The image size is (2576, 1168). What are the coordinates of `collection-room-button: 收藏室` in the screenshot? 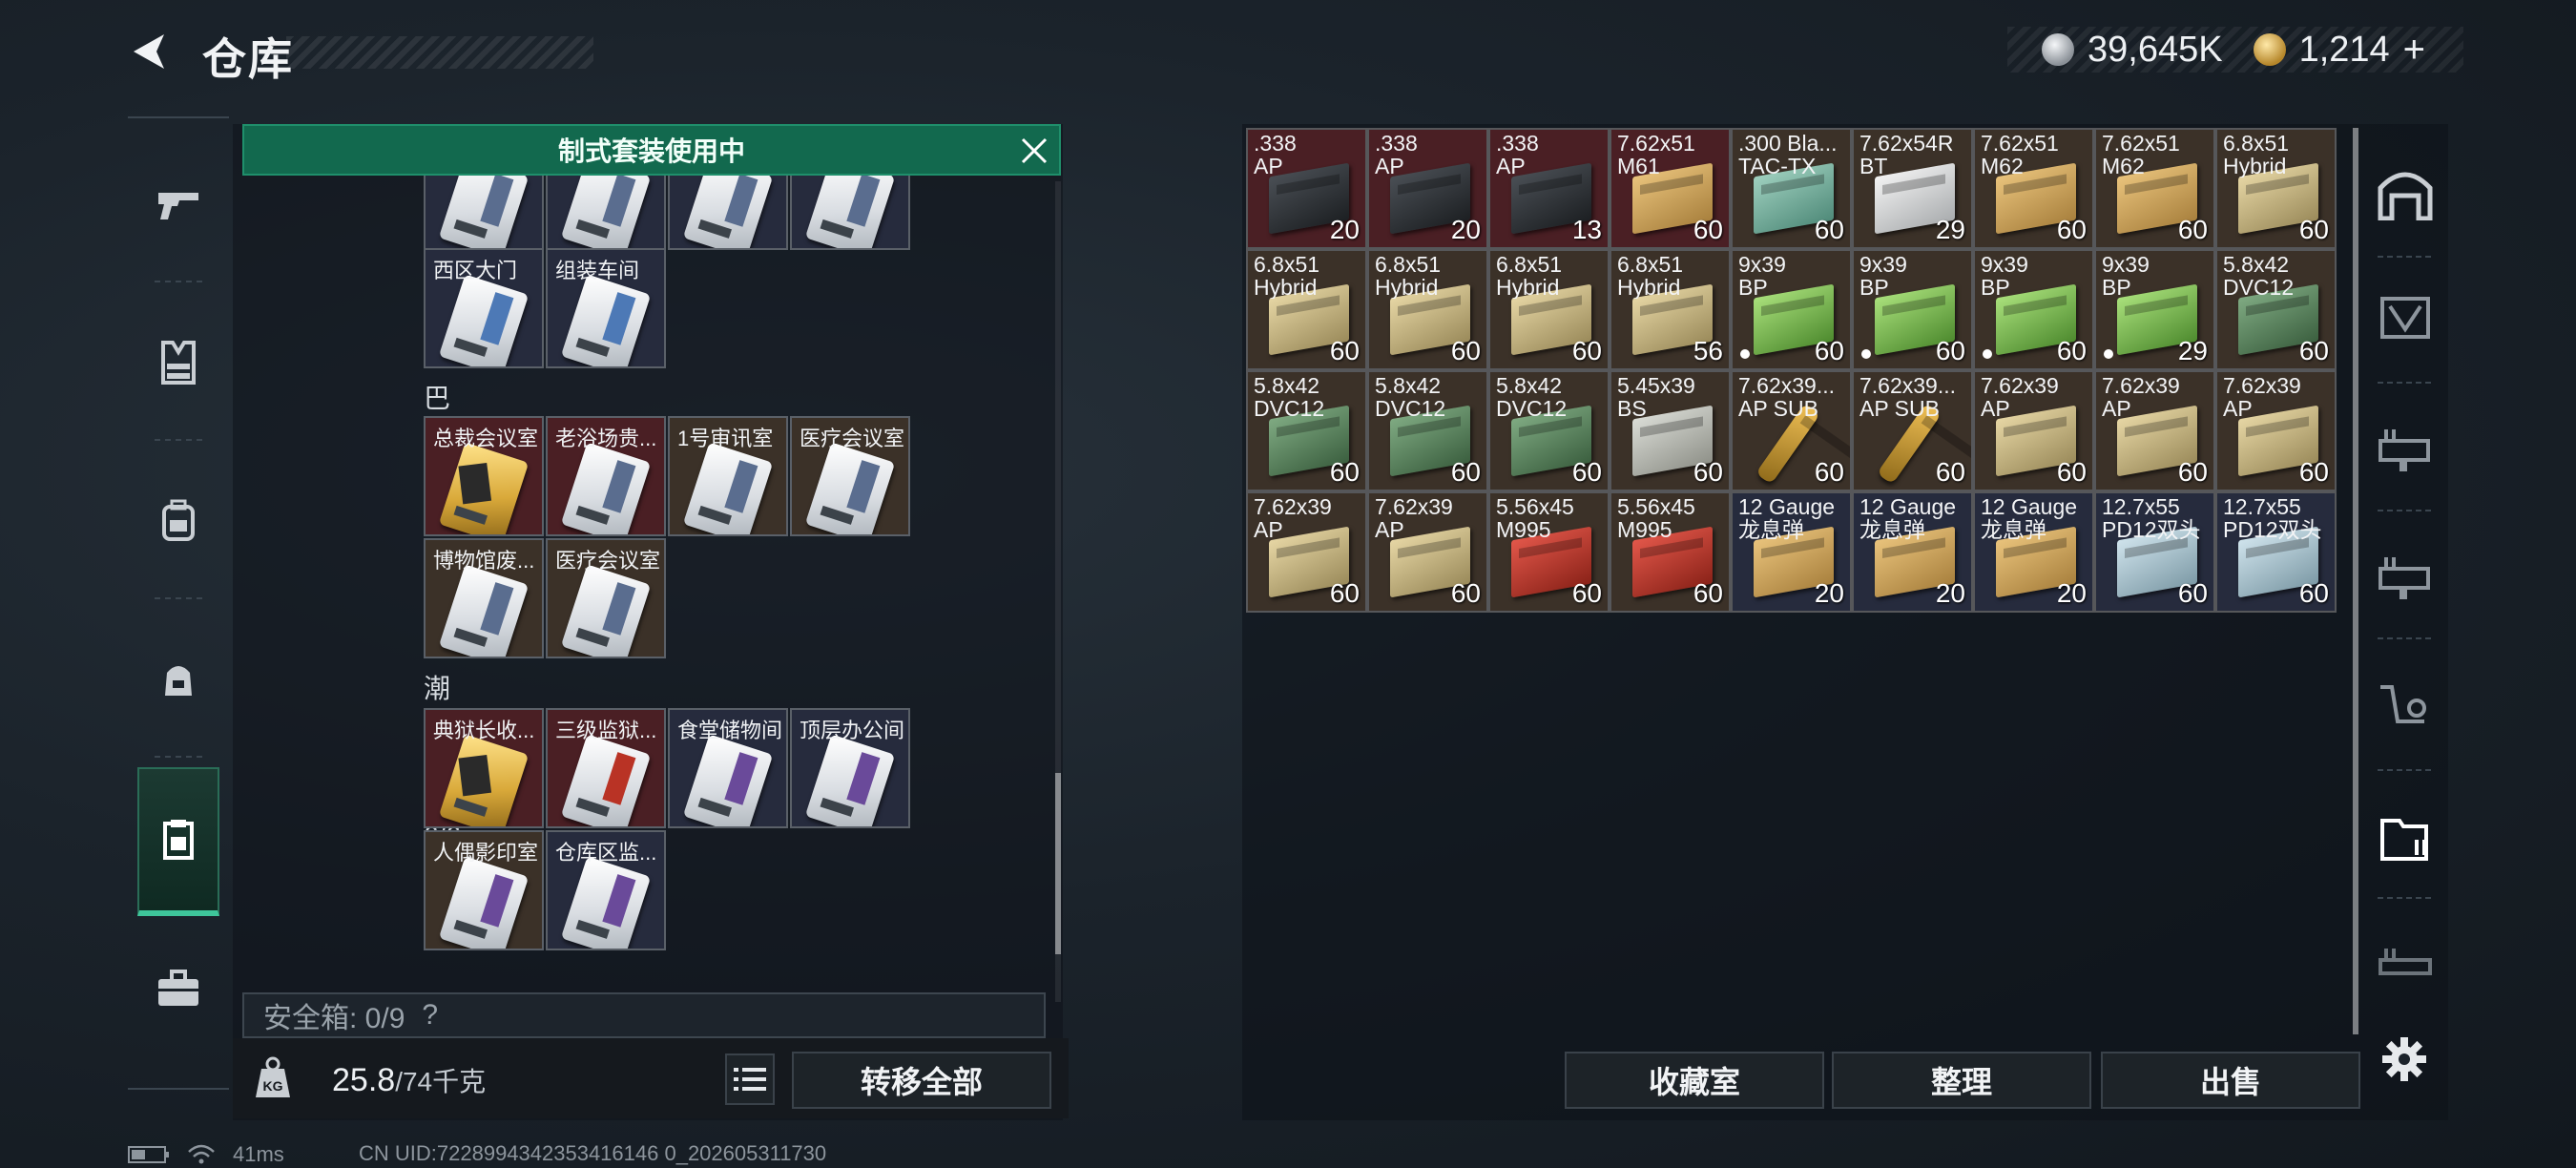 It's located at (1694, 1080).